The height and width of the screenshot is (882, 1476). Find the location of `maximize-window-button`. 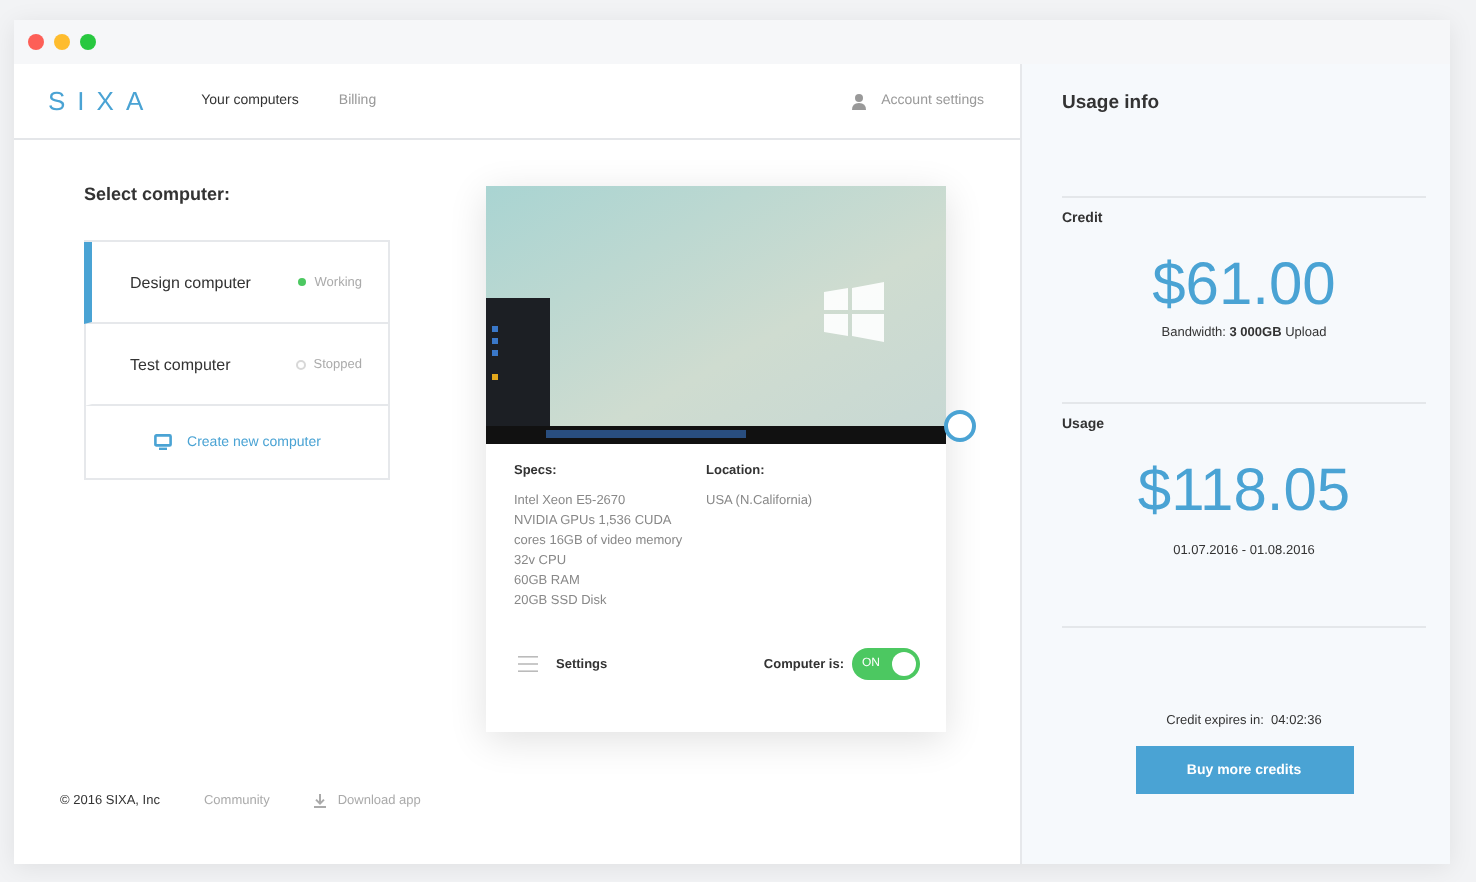

maximize-window-button is located at coordinates (88, 42).